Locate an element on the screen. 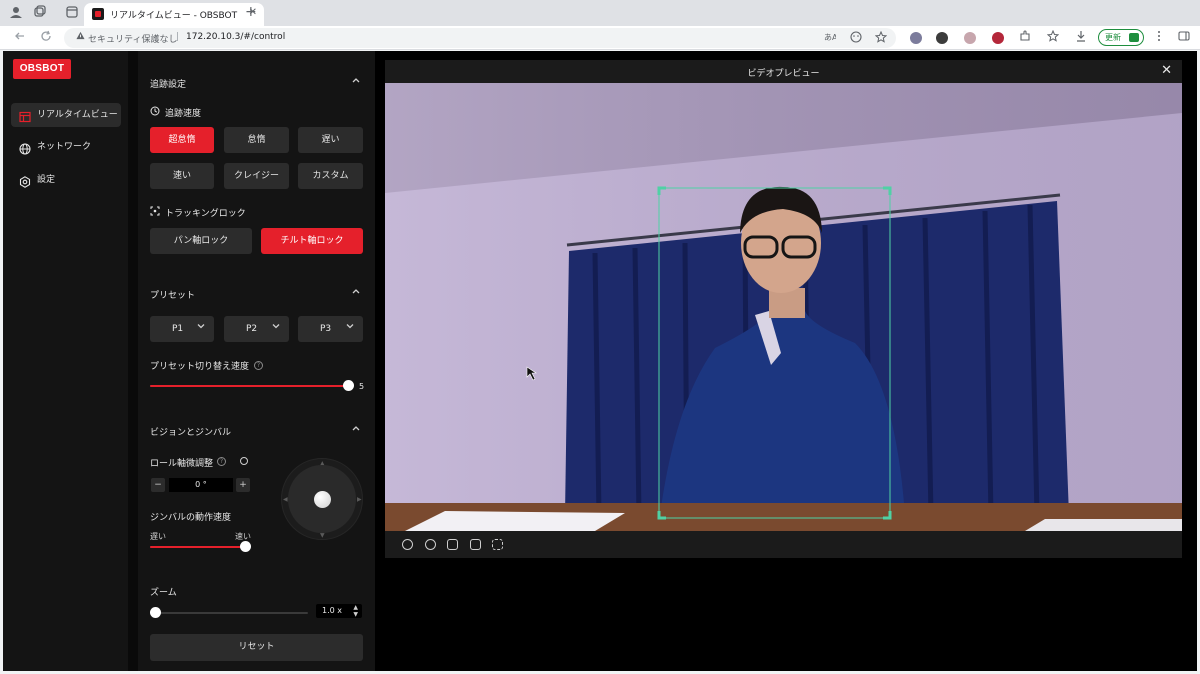 Image resolution: width=1200 pixels, height=674 pixels. favorites-icon is located at coordinates (1053, 37).